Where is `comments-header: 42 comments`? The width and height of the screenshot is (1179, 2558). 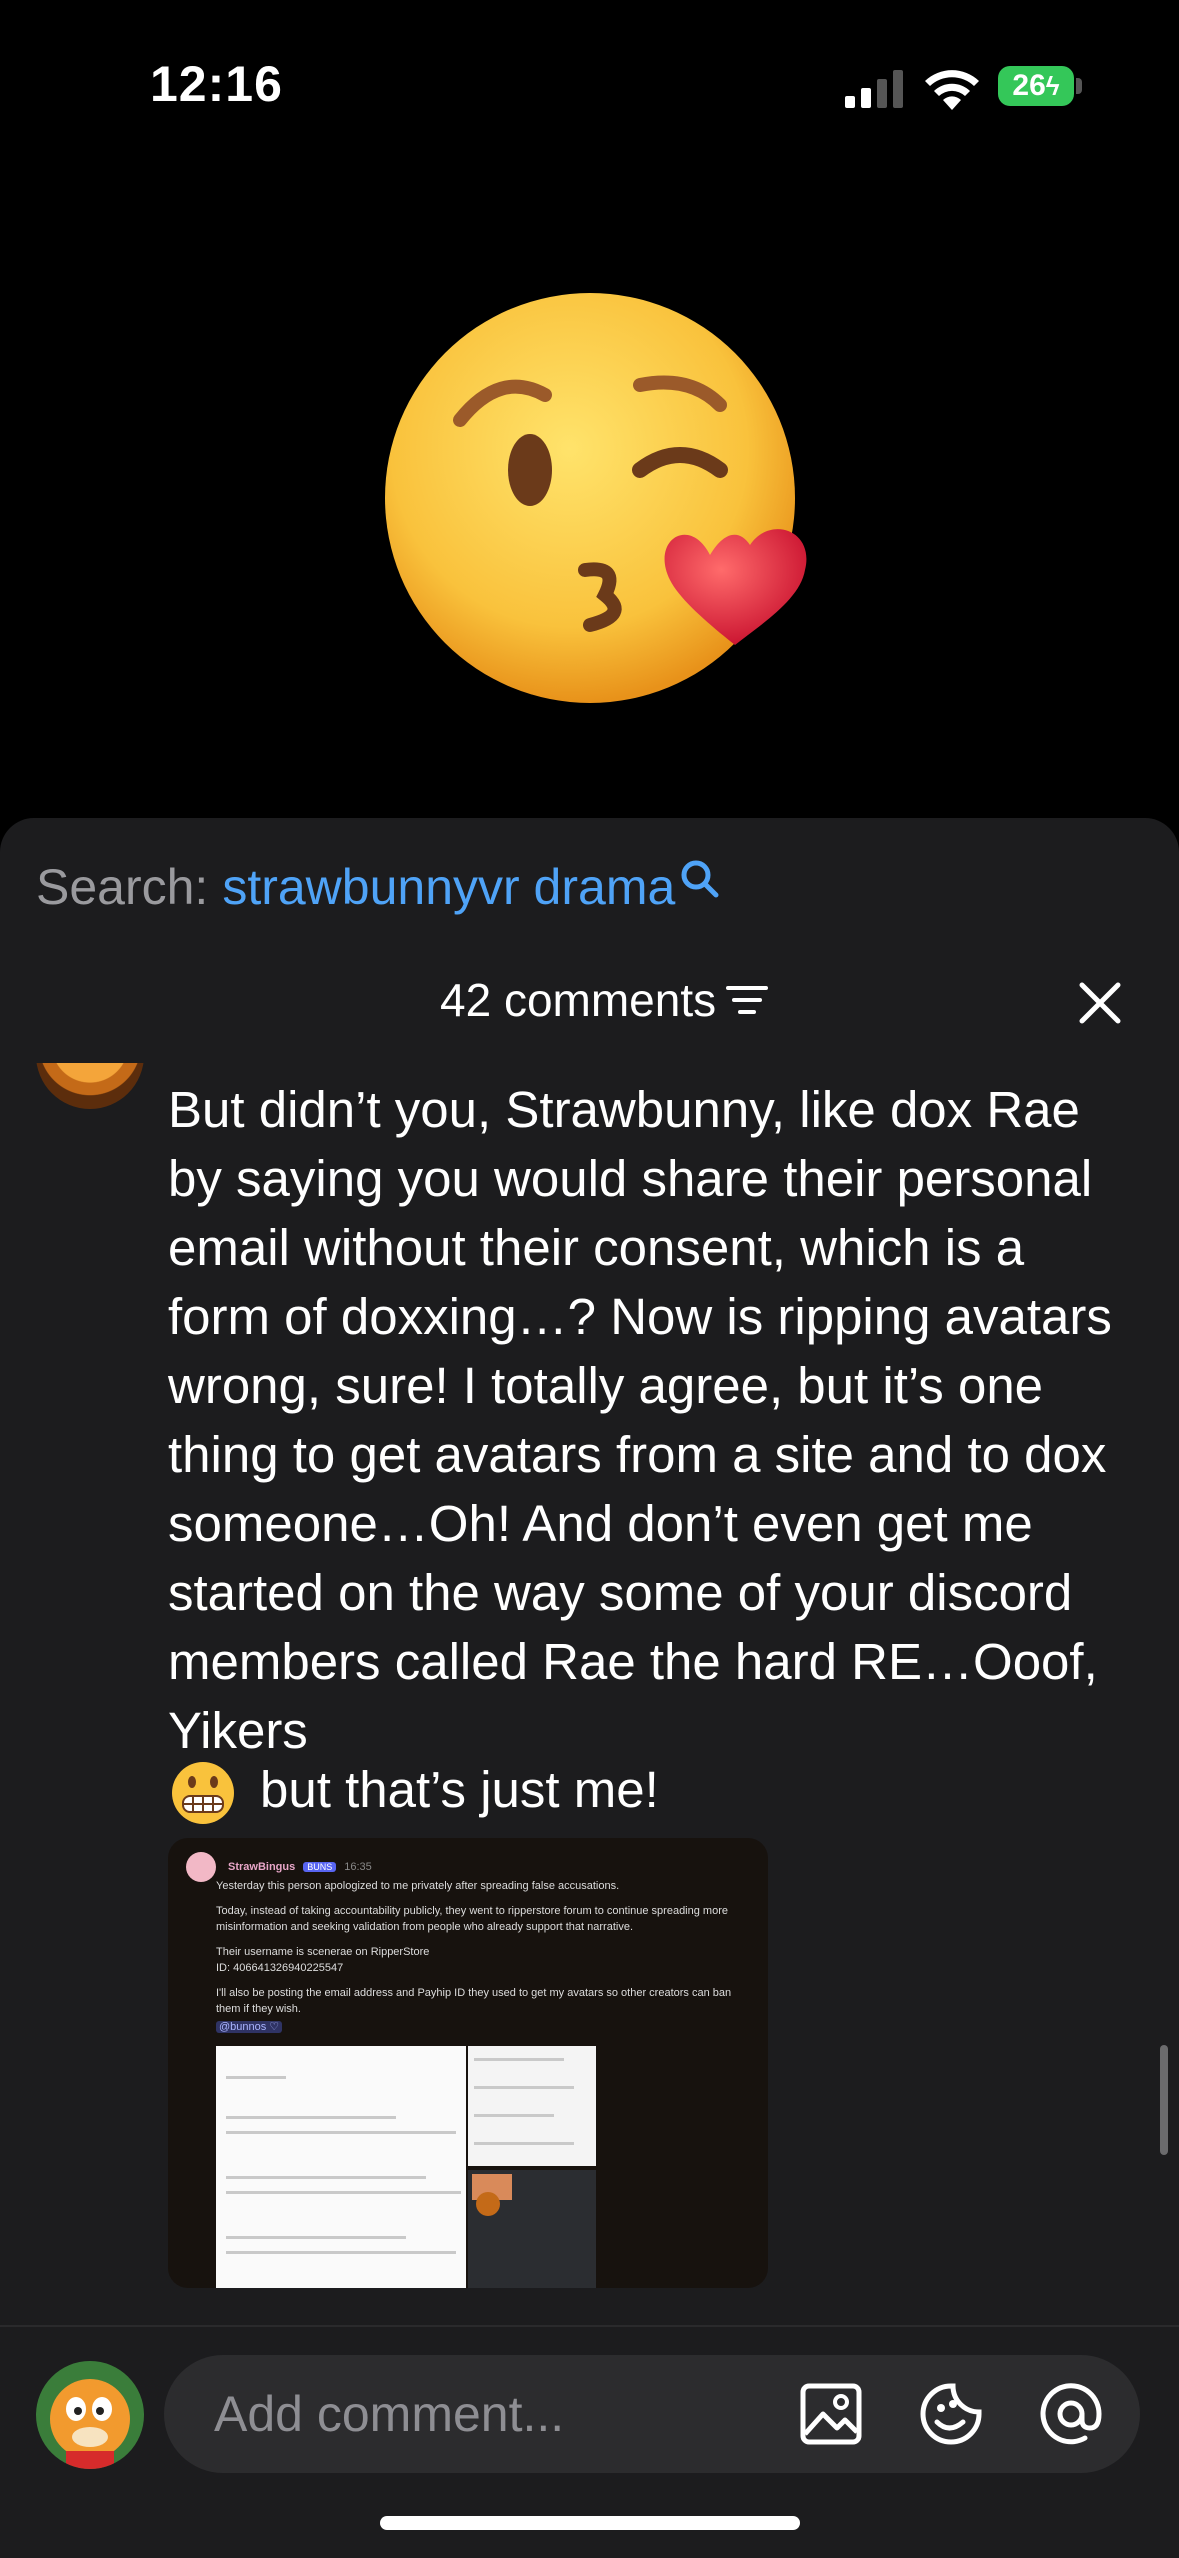
comments-header: 42 comments is located at coordinates (589, 1008).